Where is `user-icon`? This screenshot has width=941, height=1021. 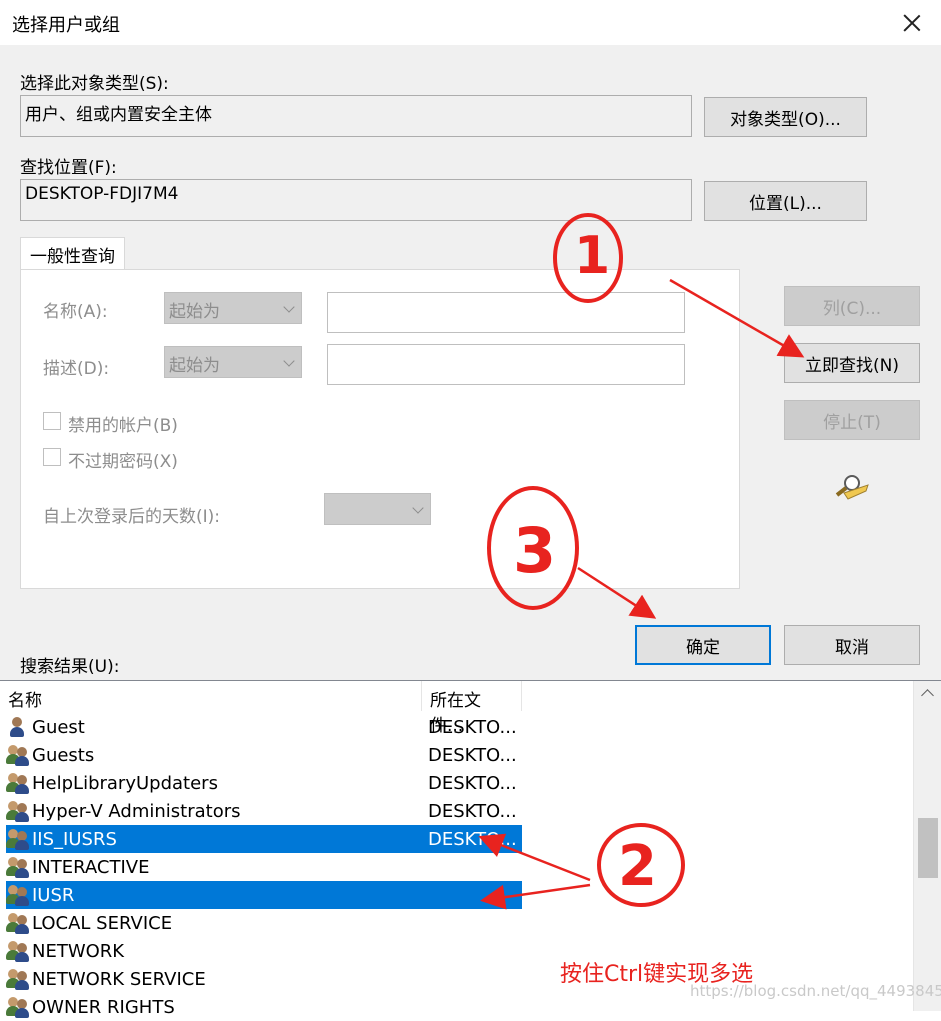 user-icon is located at coordinates (19, 727).